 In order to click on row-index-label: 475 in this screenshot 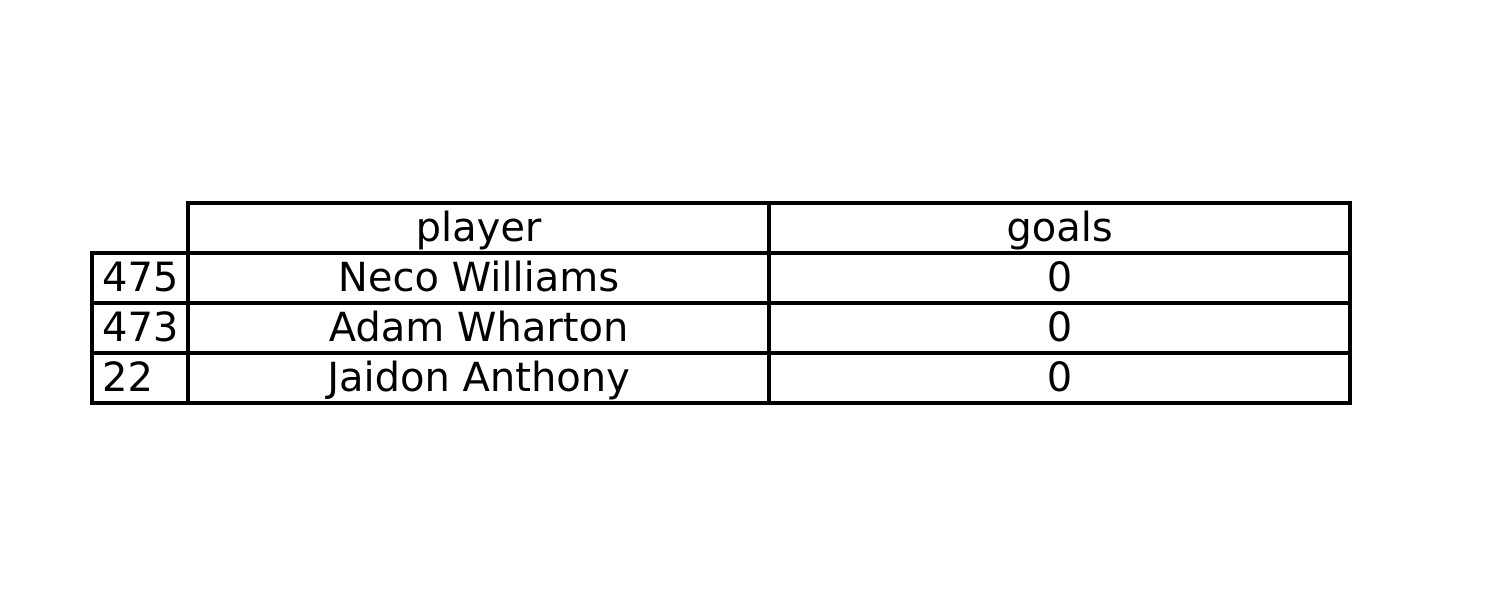, I will do `click(140, 278)`.